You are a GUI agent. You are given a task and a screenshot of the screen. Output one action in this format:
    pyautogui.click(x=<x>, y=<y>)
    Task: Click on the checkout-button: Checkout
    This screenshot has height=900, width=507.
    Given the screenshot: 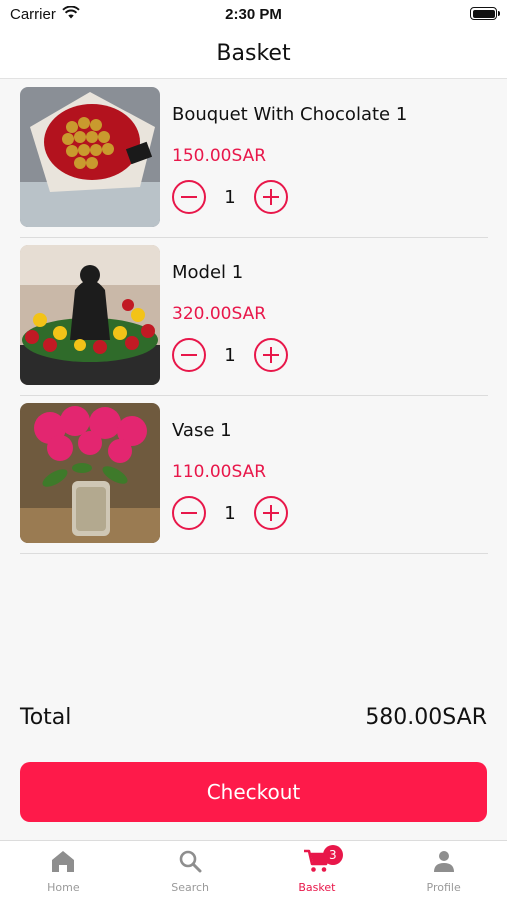 What is the action you would take?
    pyautogui.click(x=253, y=792)
    